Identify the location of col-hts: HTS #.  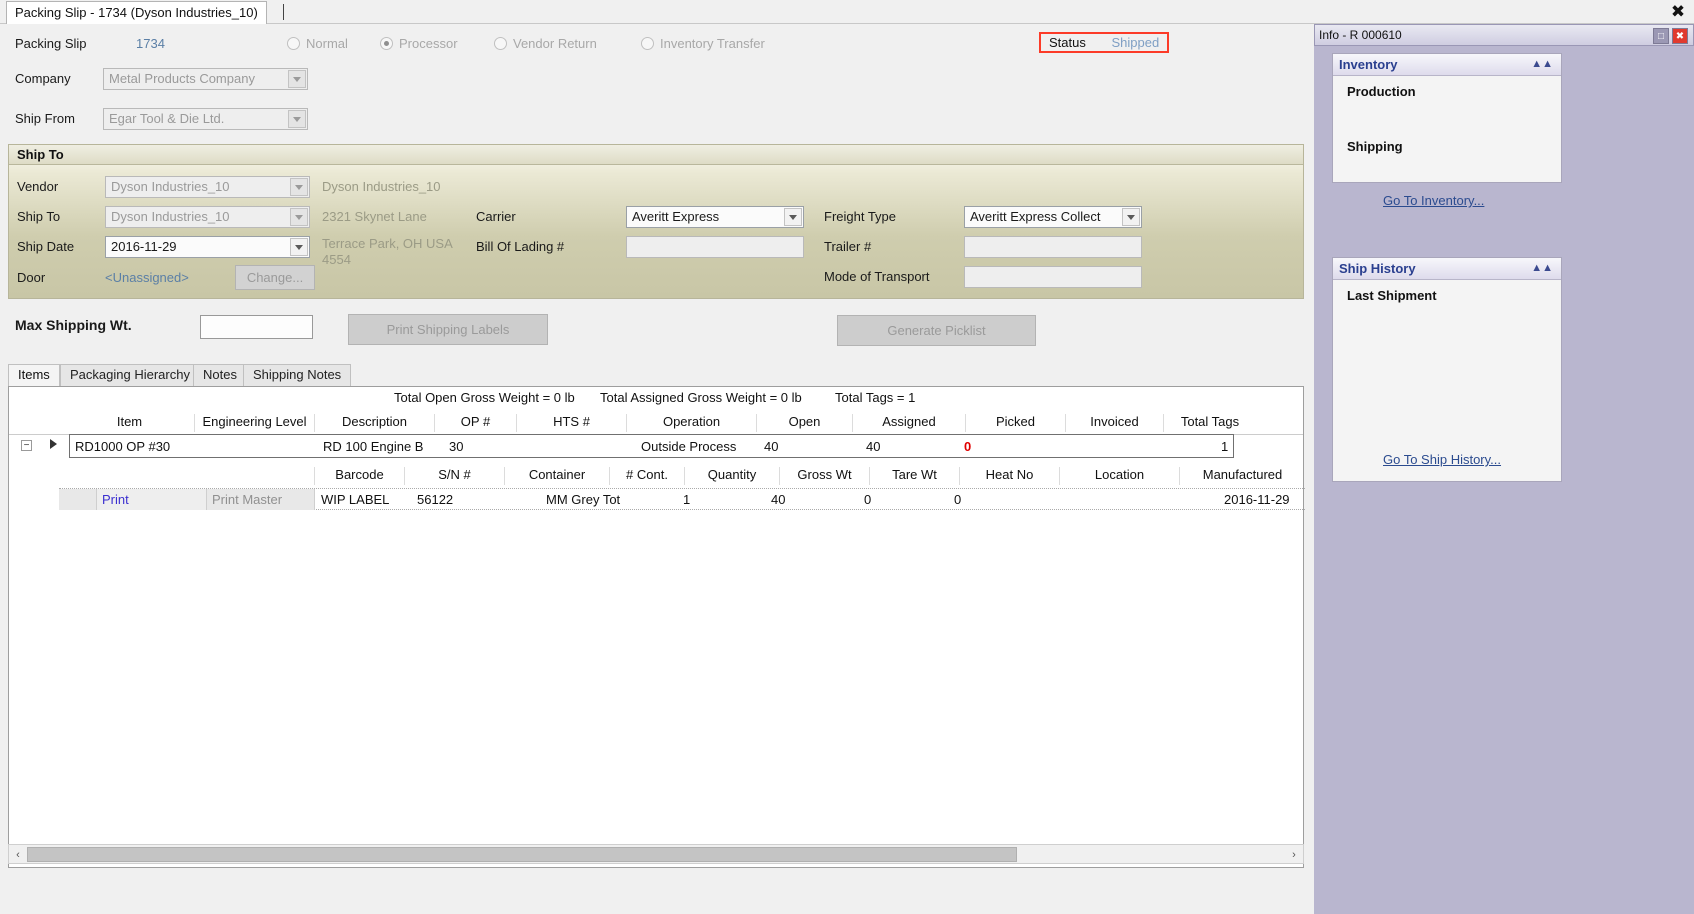
(572, 423).